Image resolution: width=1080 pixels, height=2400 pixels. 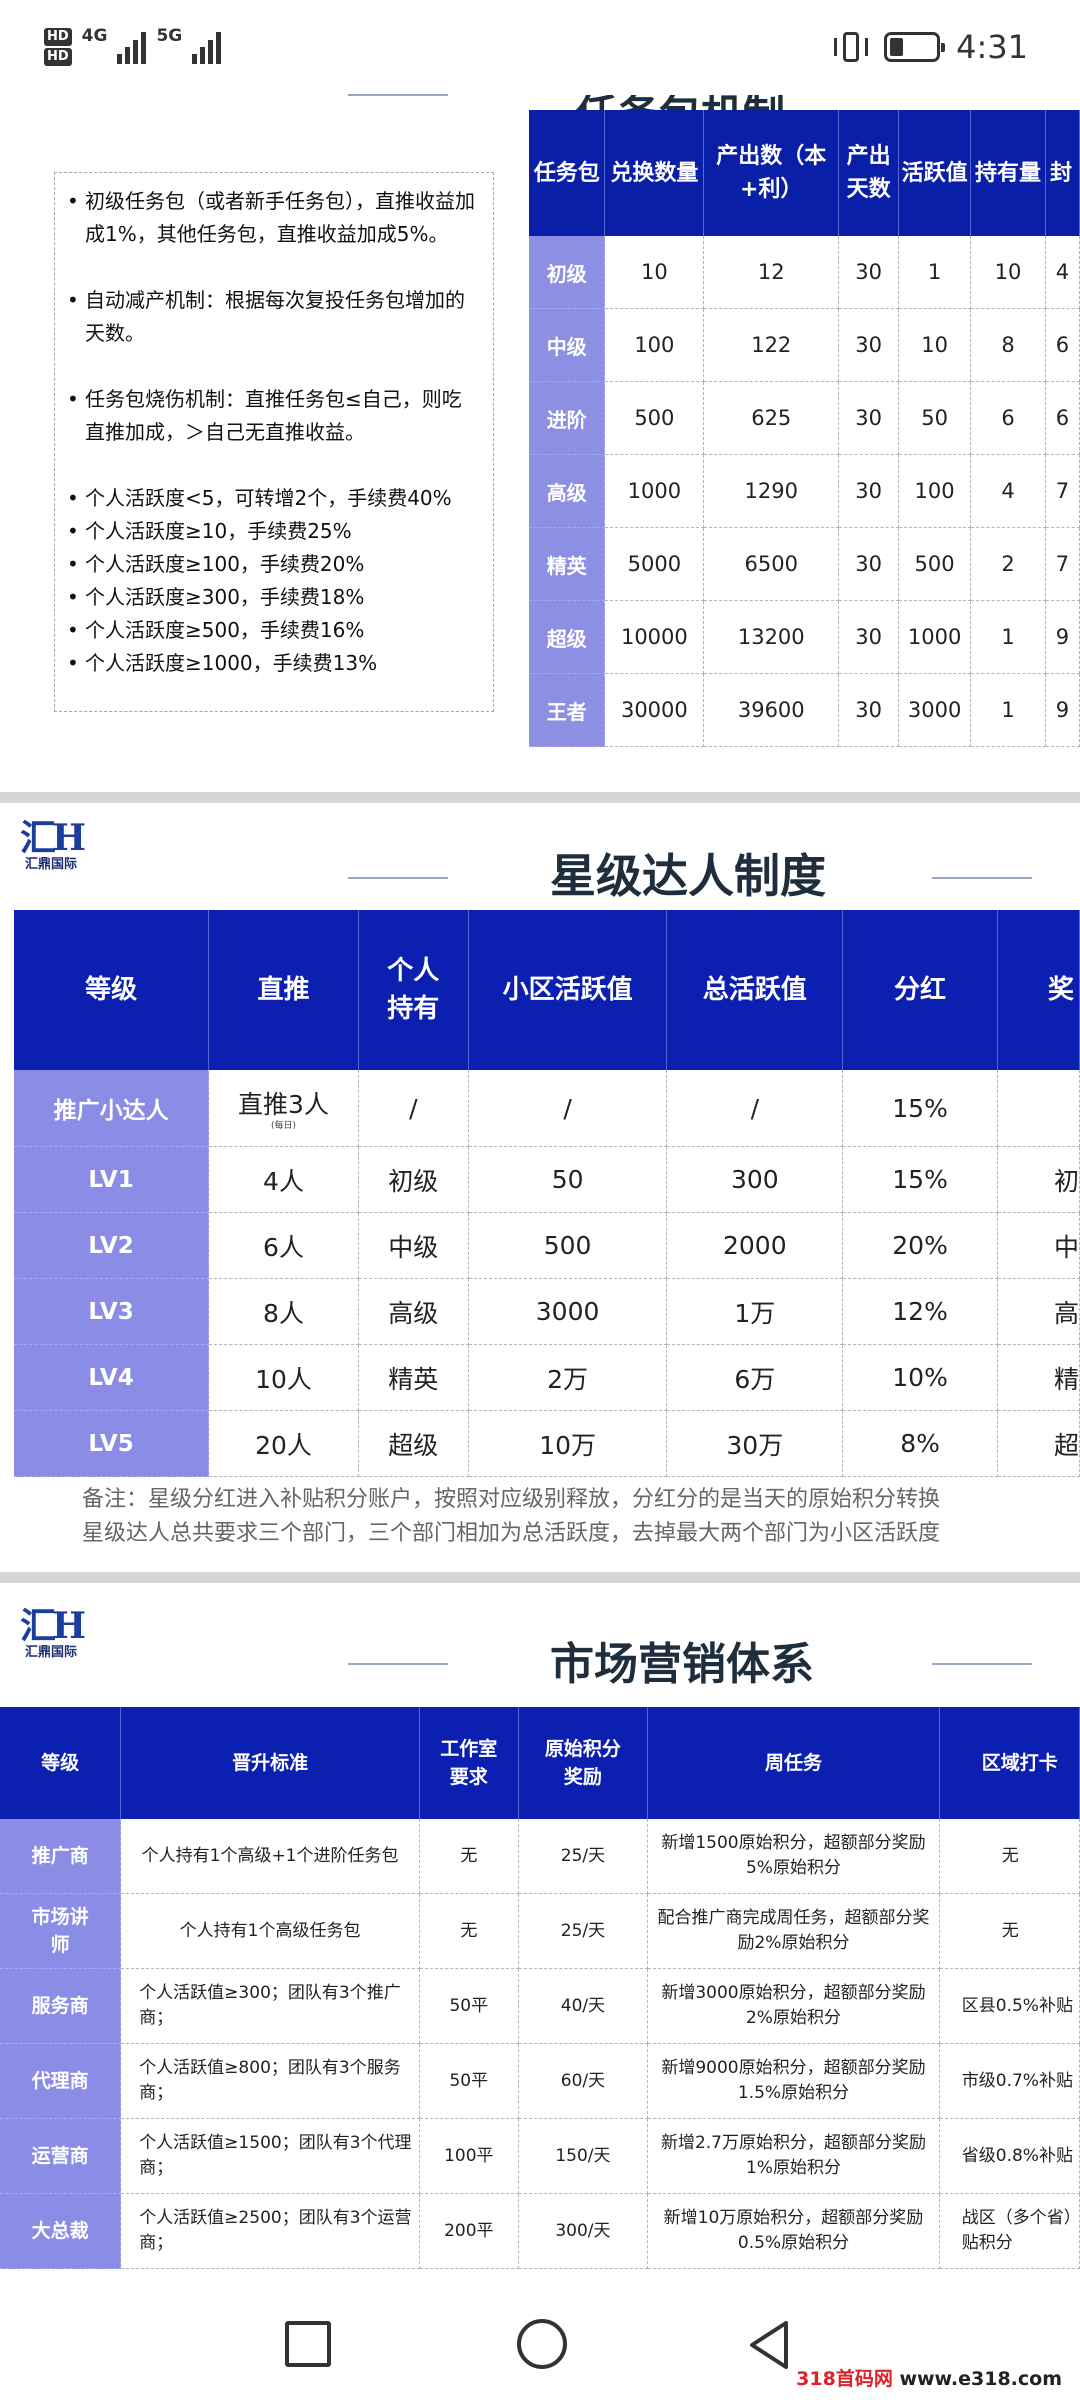 What do you see at coordinates (270, 2156) in the screenshot?
I see `table-cell: 个人活跃值≥1500；团队有3个代理商；` at bounding box center [270, 2156].